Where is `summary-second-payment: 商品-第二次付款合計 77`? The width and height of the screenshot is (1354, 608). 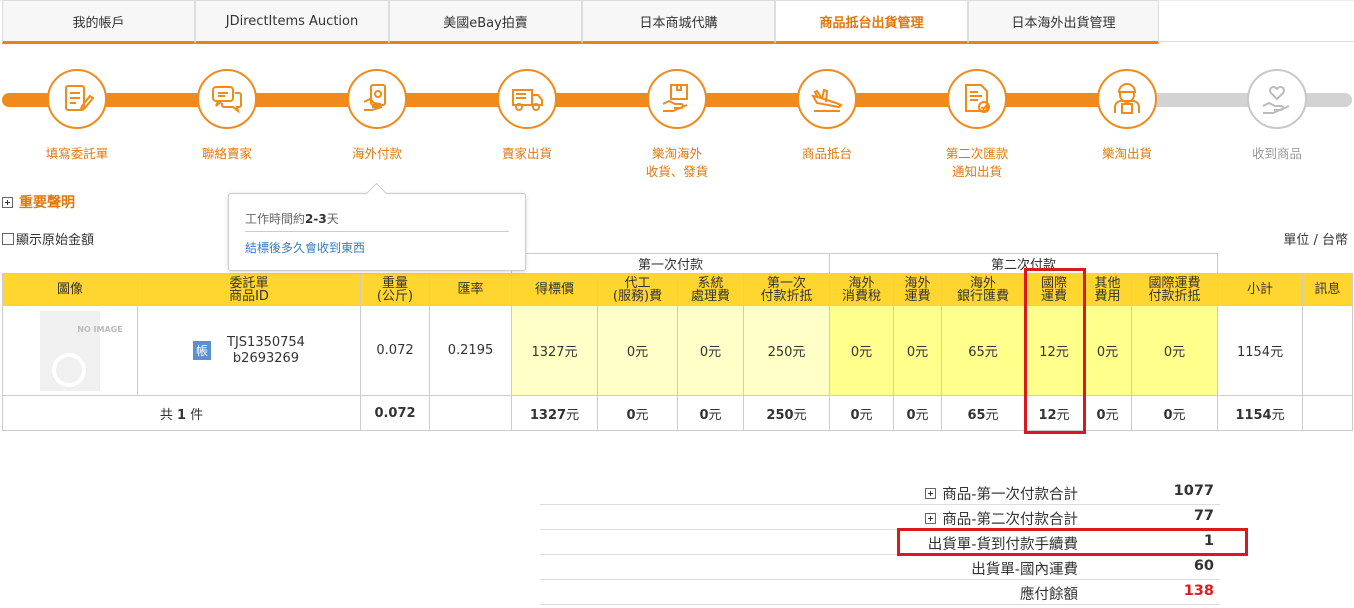
summary-second-payment: 商品-第二次付款合計 77 is located at coordinates (880, 517).